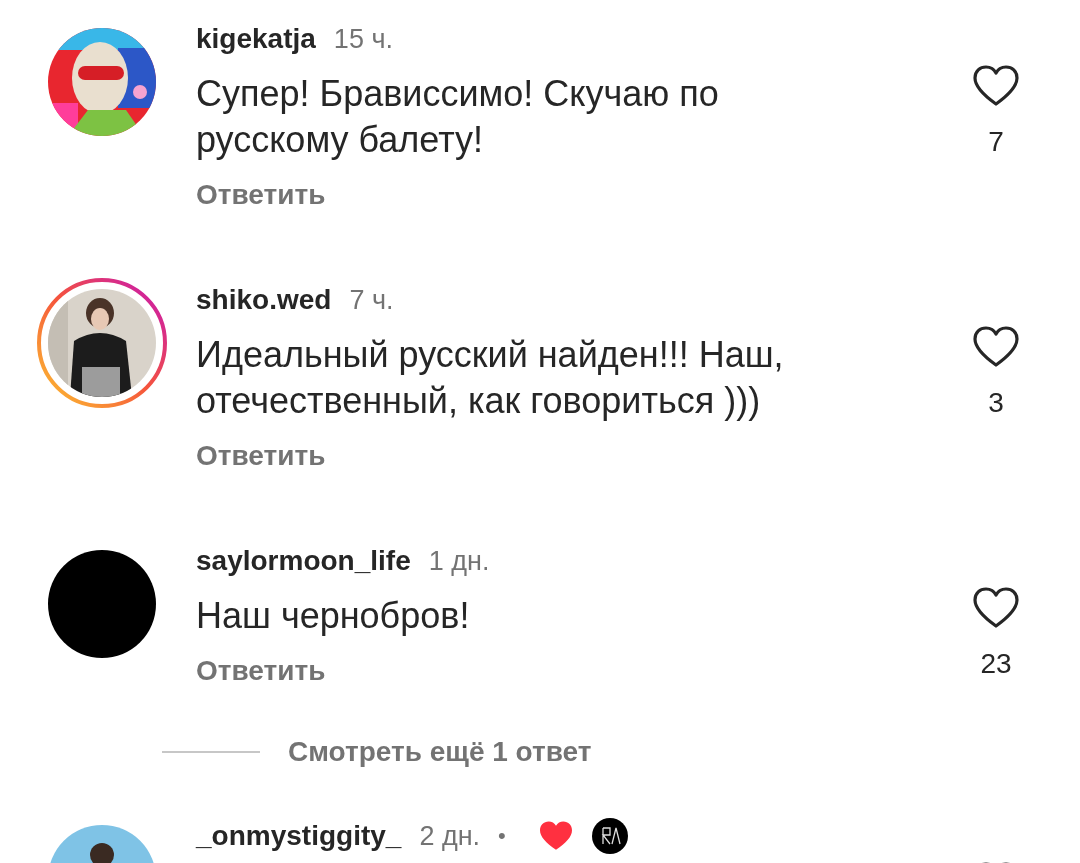  What do you see at coordinates (264, 300) in the screenshot?
I see `username: shiko.wed` at bounding box center [264, 300].